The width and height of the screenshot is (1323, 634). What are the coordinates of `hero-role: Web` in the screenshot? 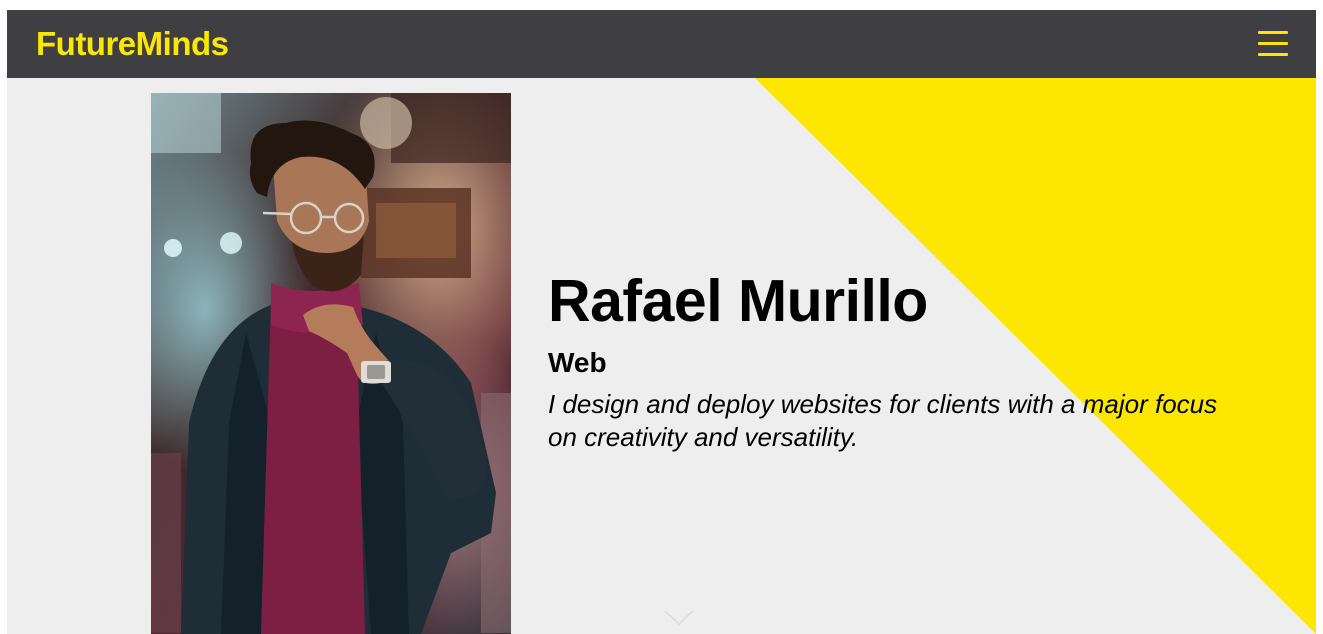 It's located at (577, 362).